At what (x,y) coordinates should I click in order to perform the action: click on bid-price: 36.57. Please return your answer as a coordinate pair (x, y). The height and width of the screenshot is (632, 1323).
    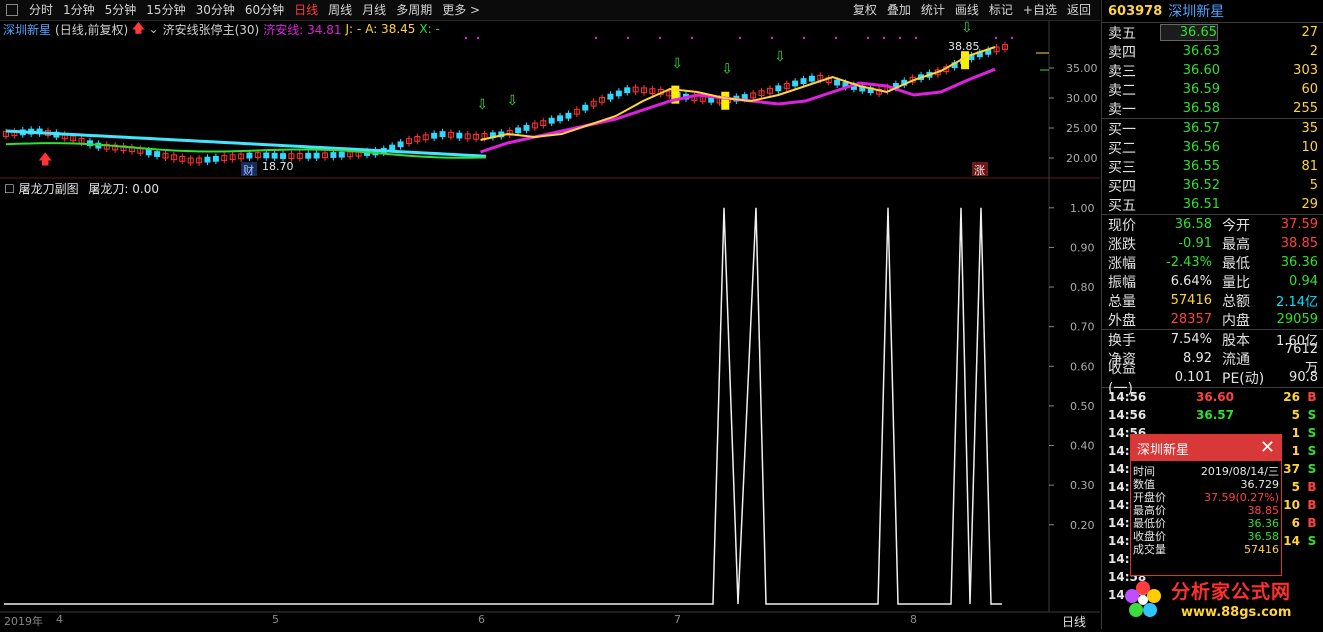
    Looking at the image, I should click on (1201, 128).